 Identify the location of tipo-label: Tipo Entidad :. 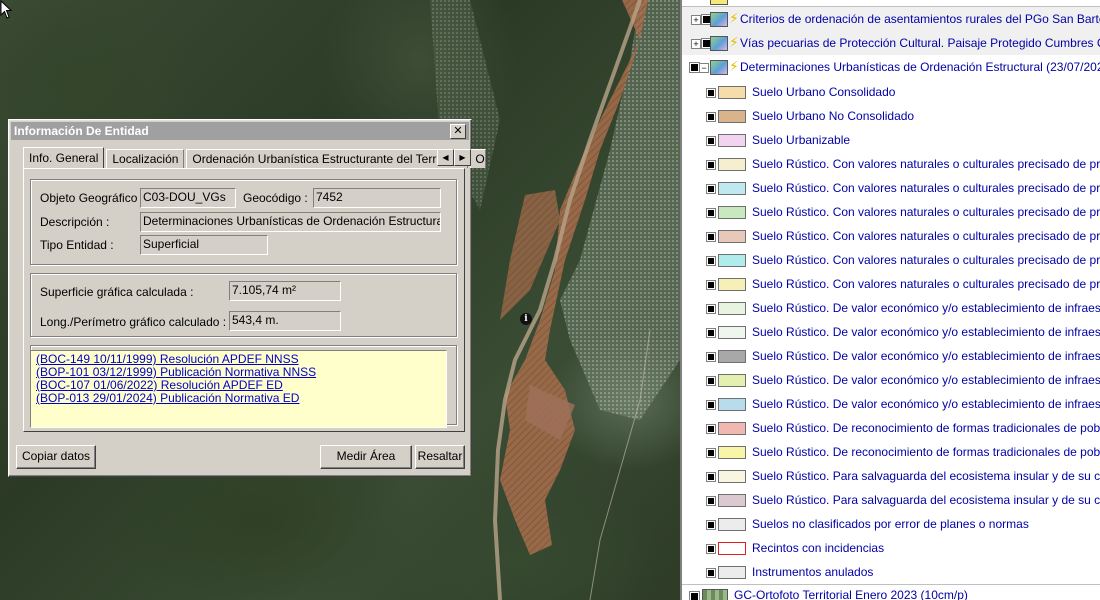
(77, 245).